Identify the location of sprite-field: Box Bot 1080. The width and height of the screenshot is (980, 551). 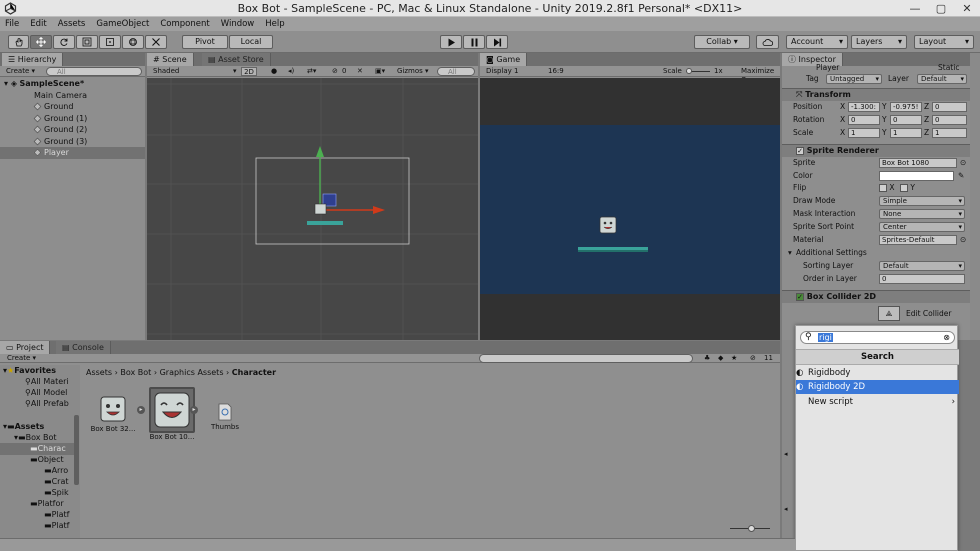
(918, 163).